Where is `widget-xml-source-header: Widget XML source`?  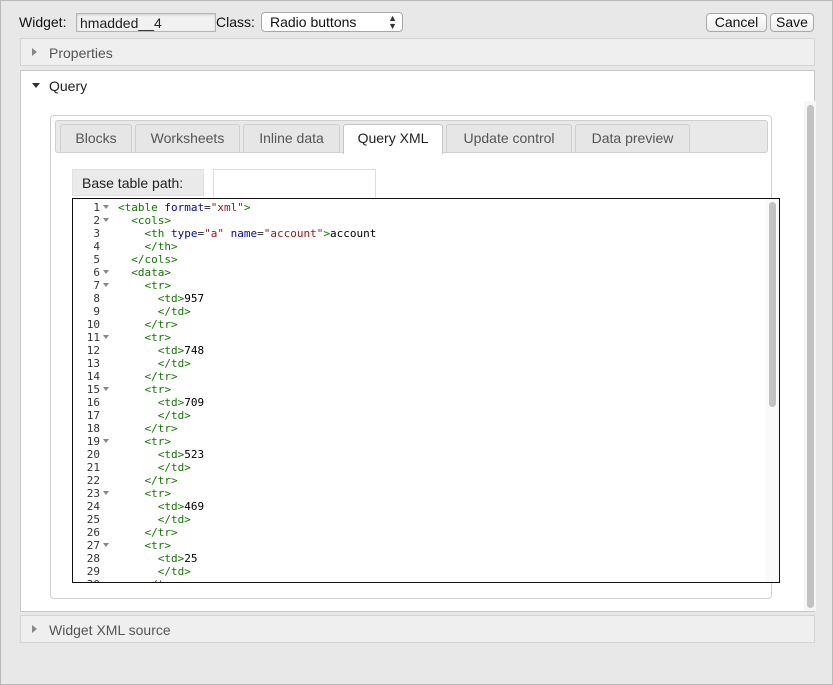
widget-xml-source-header: Widget XML source is located at coordinates (417, 629).